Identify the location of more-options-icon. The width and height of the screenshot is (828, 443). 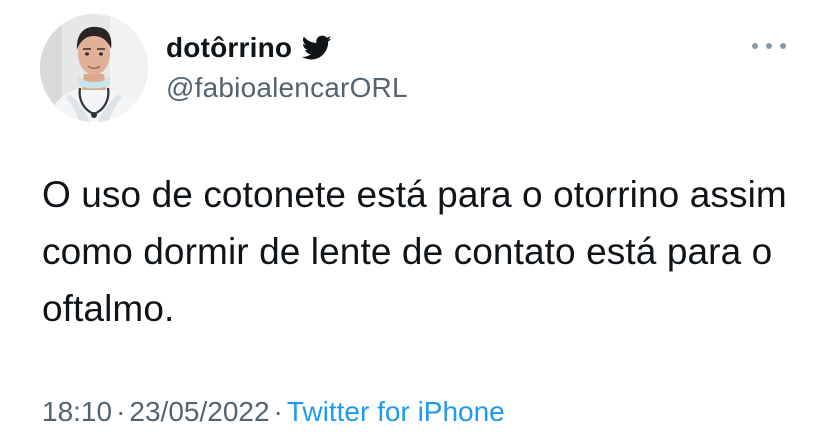
(769, 46).